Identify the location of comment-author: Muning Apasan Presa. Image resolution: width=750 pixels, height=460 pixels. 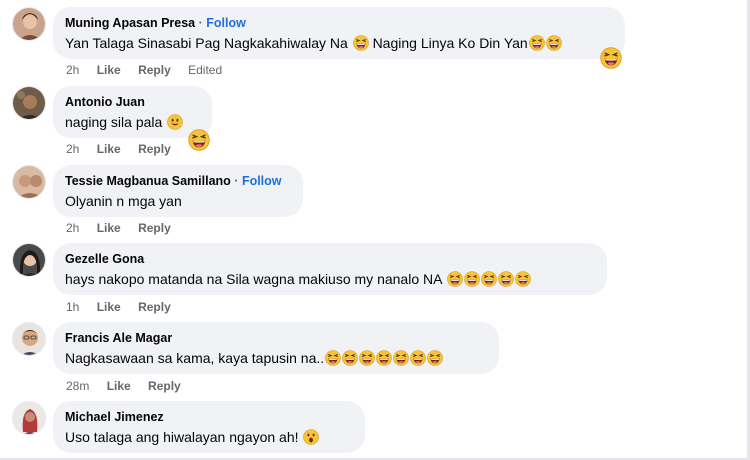
(130, 23).